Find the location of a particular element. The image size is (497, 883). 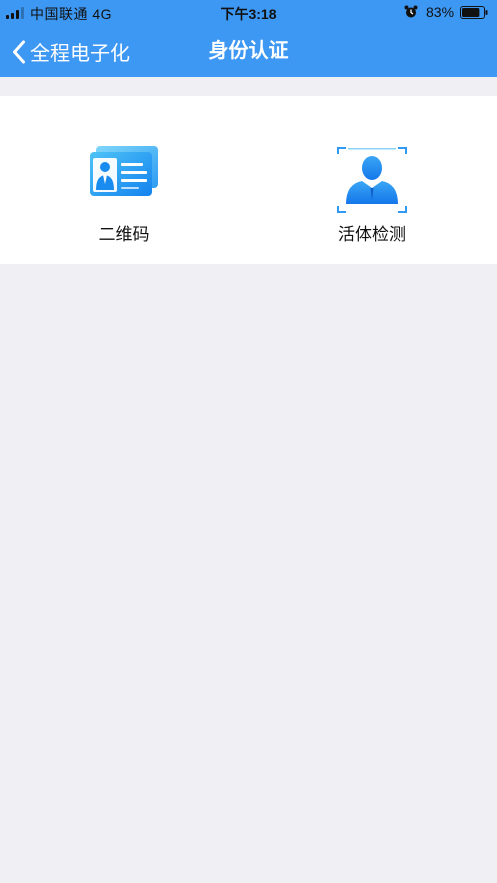

nav-bar: 全程电子化 身份认证 is located at coordinates (248, 51).